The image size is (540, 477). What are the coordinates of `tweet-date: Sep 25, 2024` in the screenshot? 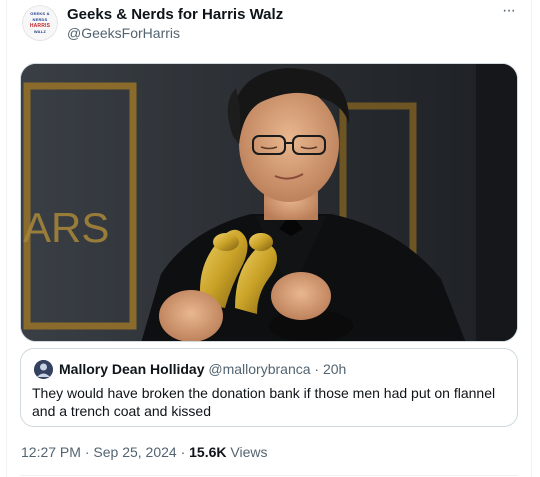 It's located at (134, 452).